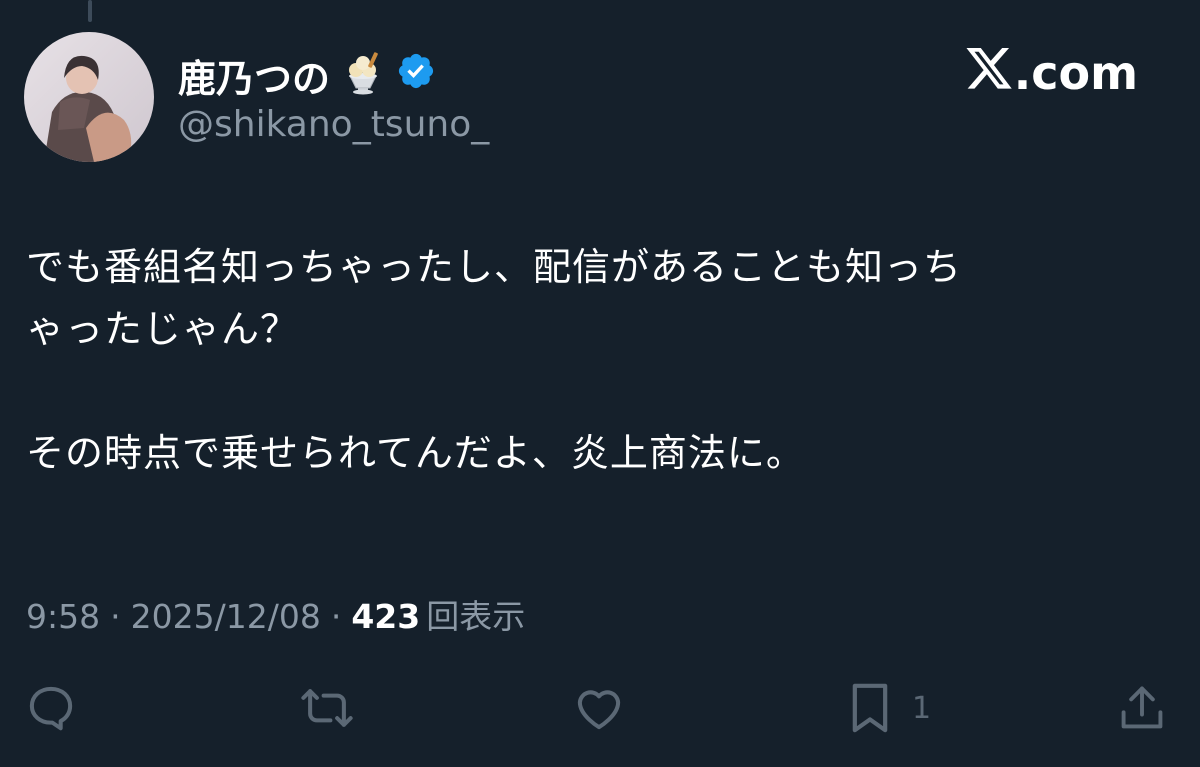 The width and height of the screenshot is (1200, 767). Describe the element at coordinates (416, 75) in the screenshot. I see `verified-icon` at that location.